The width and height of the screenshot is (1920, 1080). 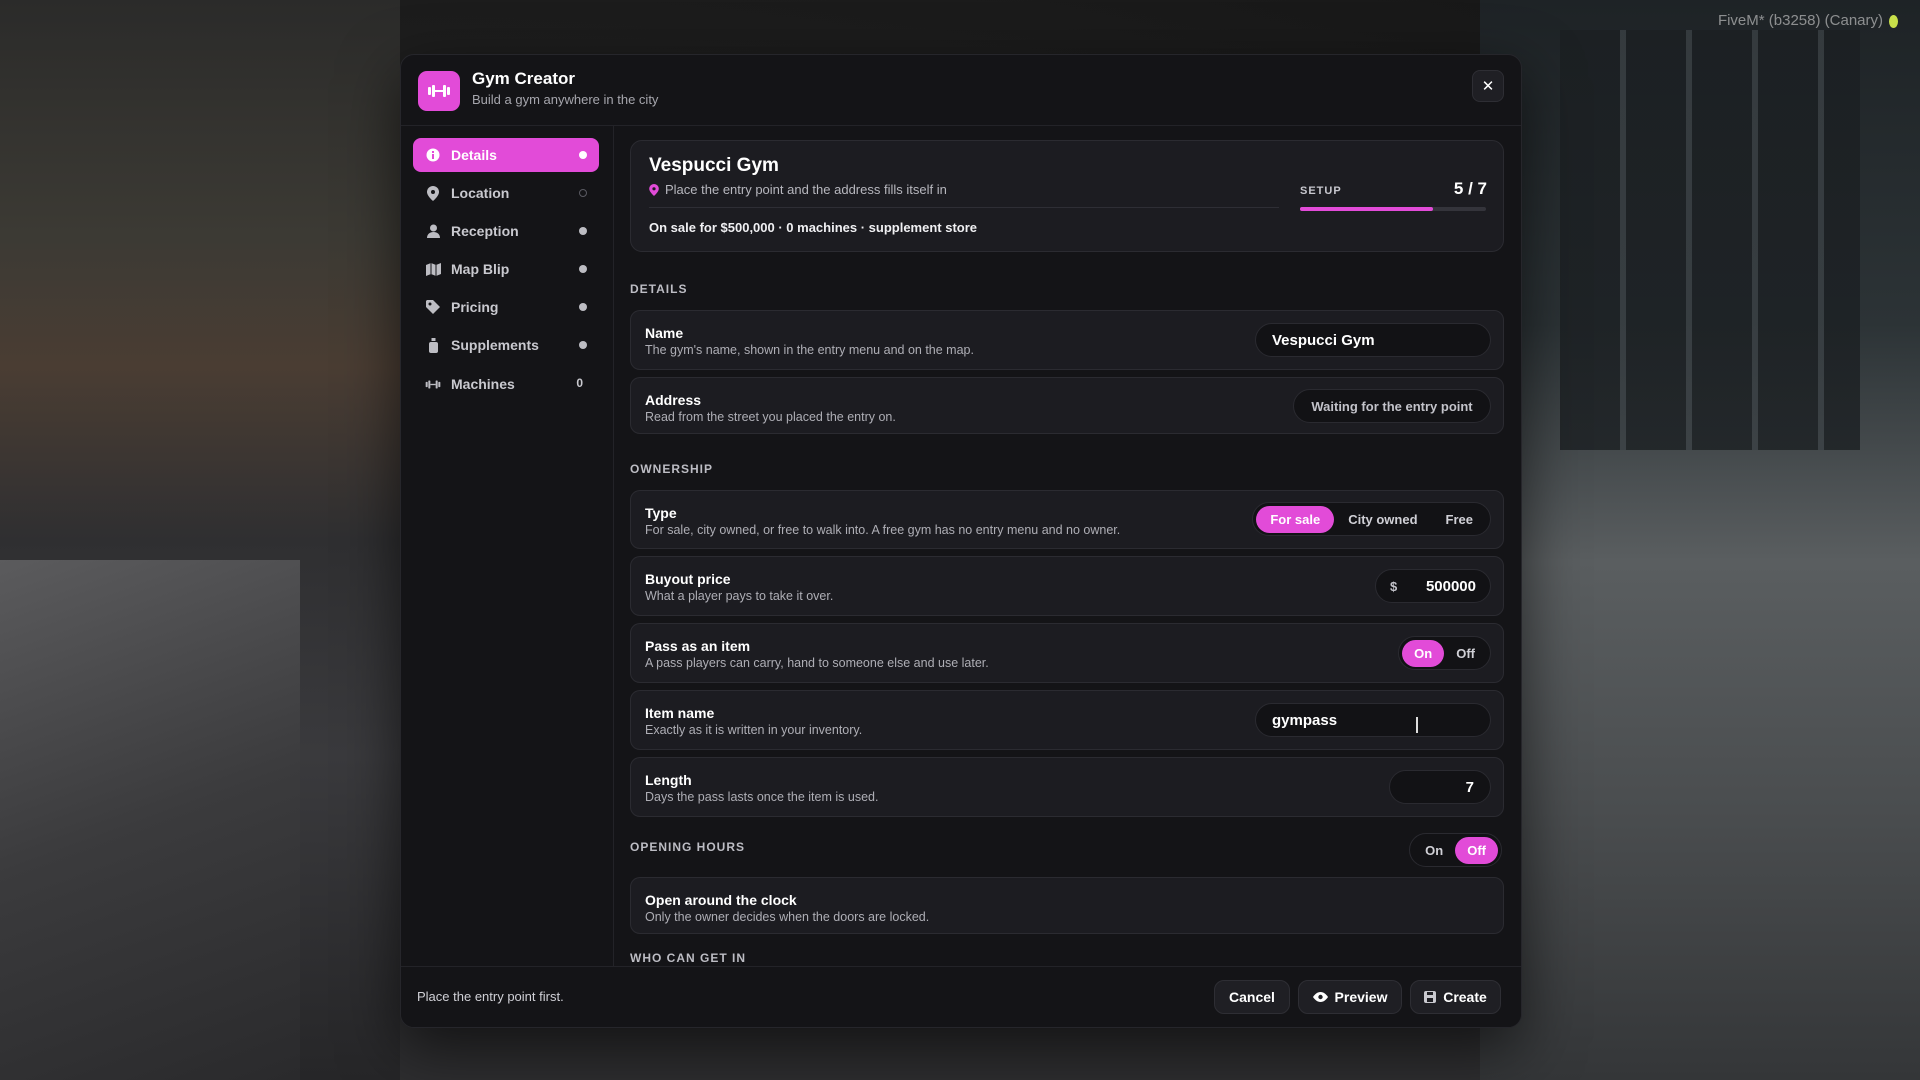 What do you see at coordinates (495, 345) in the screenshot?
I see `sidebar-item-label: Supplements` at bounding box center [495, 345].